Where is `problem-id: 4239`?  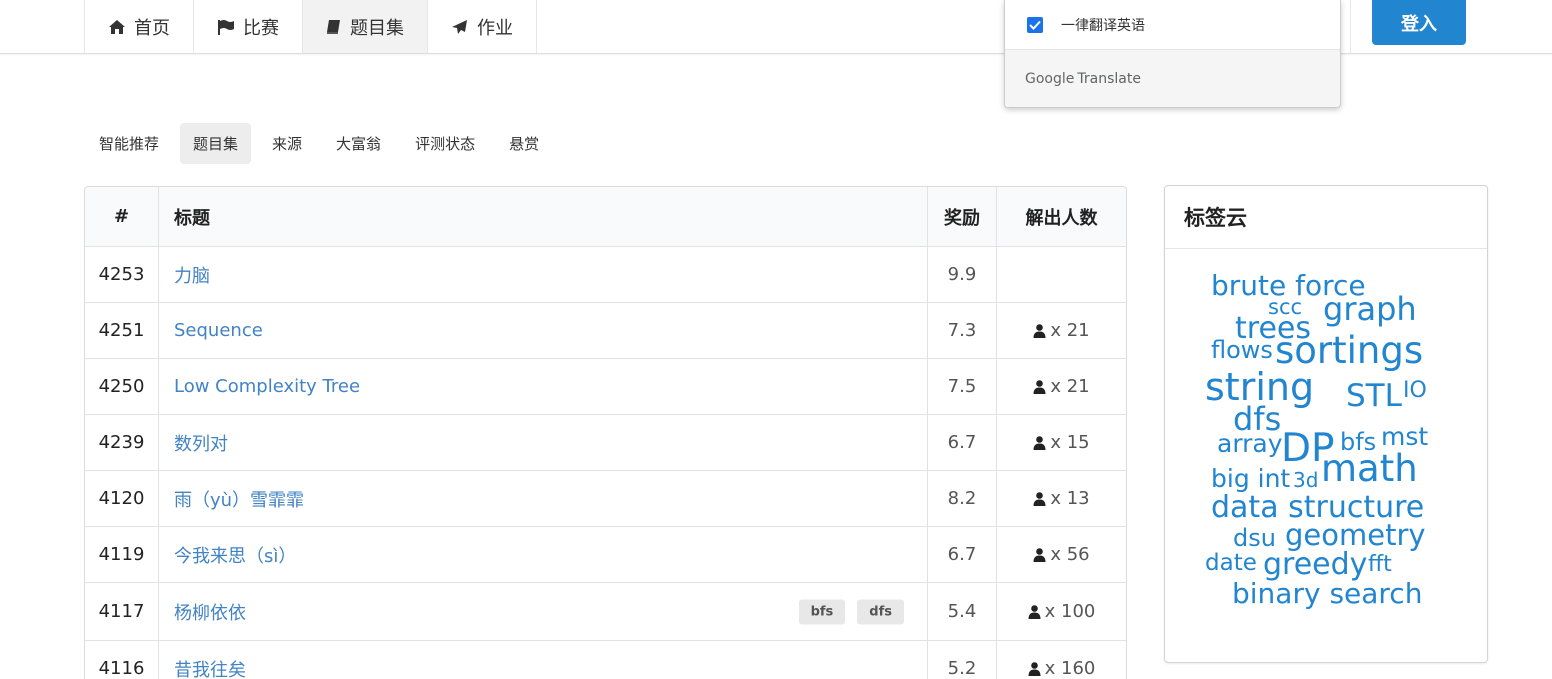 problem-id: 4239 is located at coordinates (122, 442).